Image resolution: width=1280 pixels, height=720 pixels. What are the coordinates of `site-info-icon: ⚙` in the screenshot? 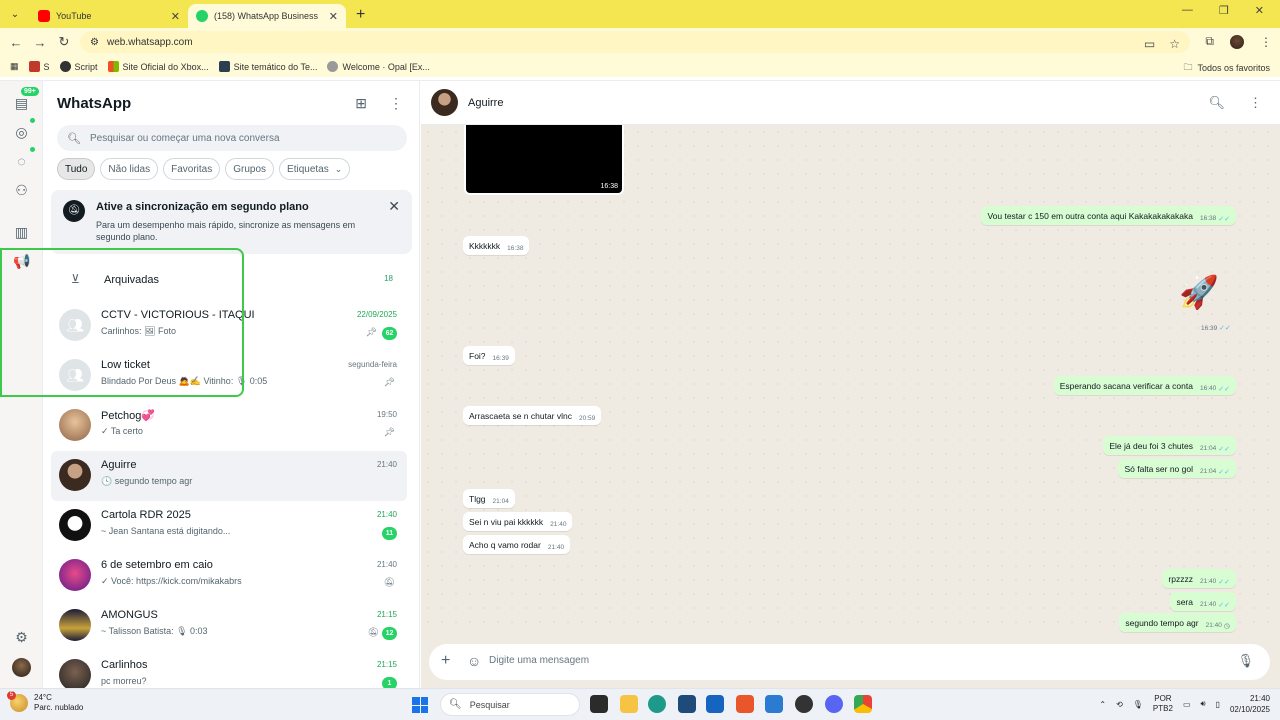 It's located at (94, 42).